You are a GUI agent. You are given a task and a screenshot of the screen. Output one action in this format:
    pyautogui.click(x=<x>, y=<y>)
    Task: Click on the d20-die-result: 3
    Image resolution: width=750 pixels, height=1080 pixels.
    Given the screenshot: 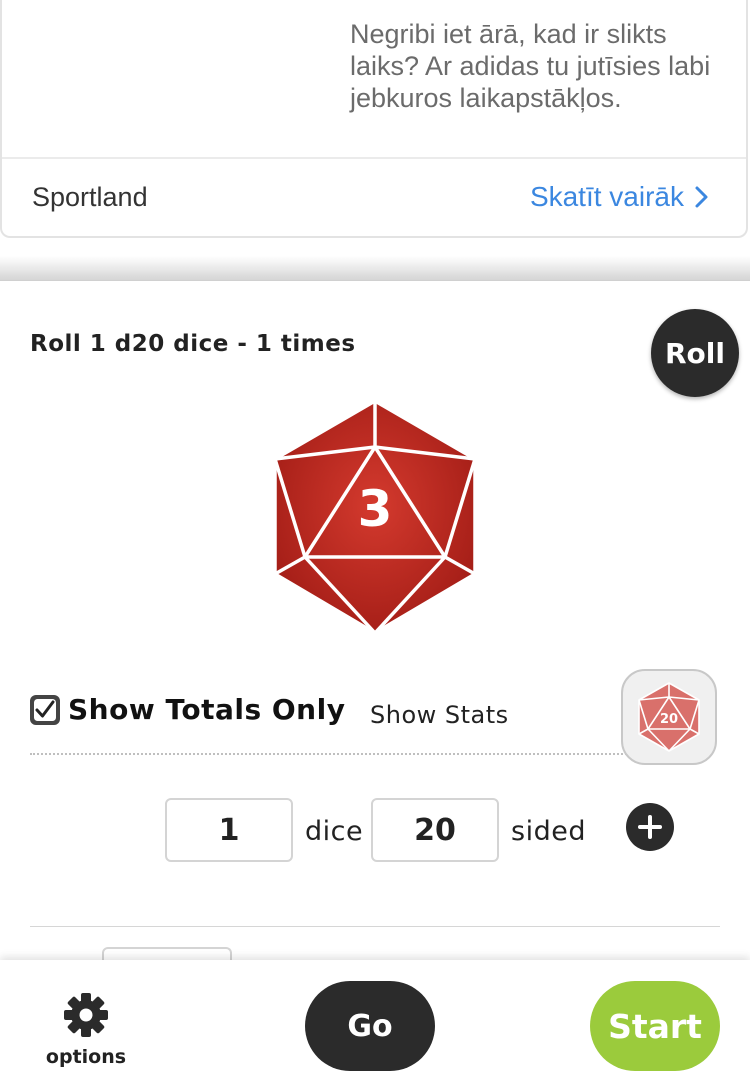 What is the action you would take?
    pyautogui.click(x=375, y=517)
    